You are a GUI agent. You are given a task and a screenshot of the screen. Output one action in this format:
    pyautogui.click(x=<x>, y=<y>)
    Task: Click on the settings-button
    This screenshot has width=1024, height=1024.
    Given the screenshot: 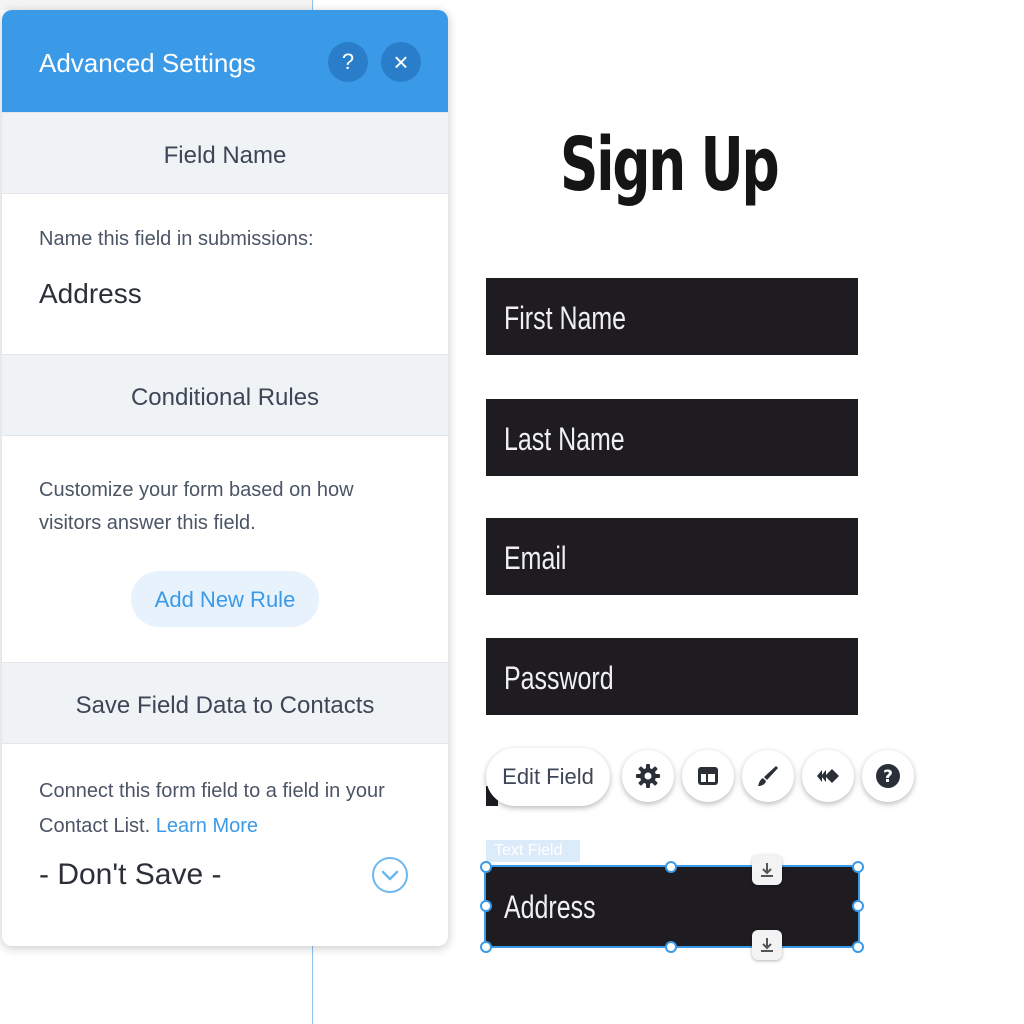 What is the action you would take?
    pyautogui.click(x=648, y=776)
    